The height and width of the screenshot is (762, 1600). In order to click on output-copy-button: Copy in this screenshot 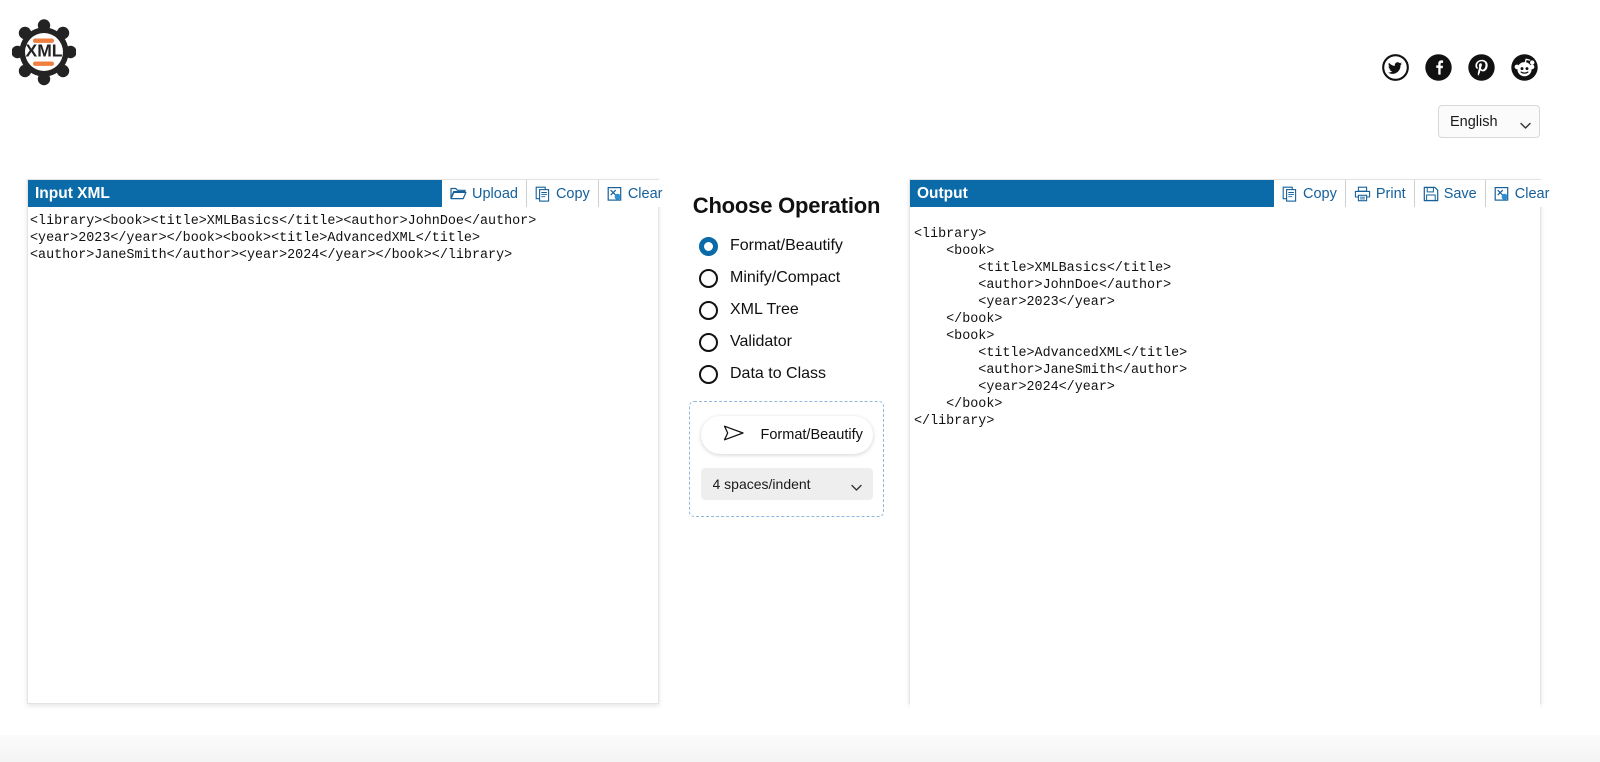, I will do `click(1310, 193)`.